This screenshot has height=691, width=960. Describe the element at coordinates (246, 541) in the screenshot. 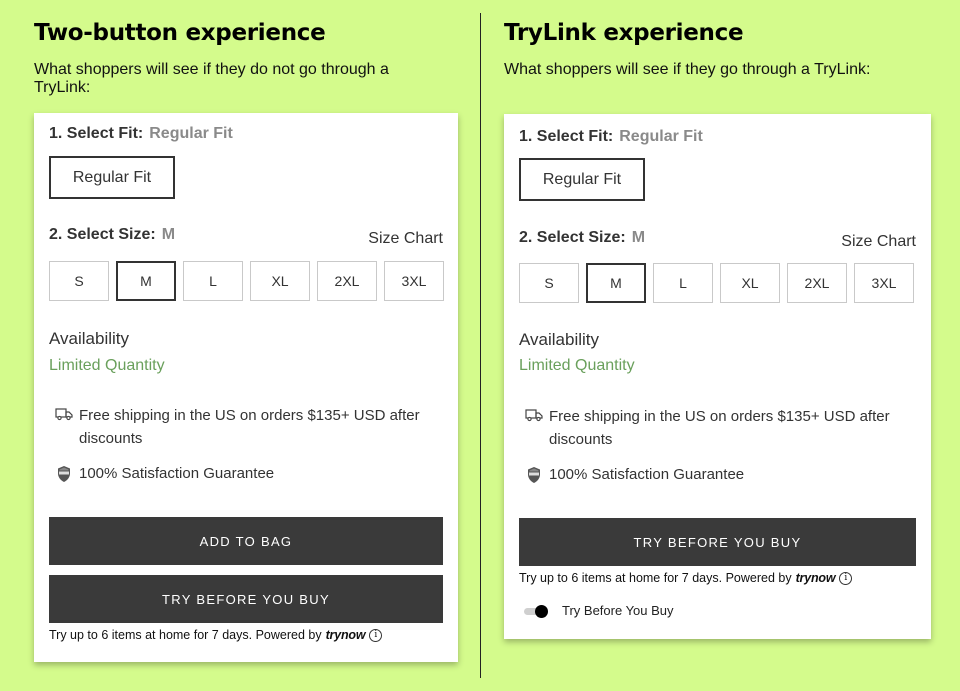

I see `add-to-bag-button: ADD TO BAG` at that location.